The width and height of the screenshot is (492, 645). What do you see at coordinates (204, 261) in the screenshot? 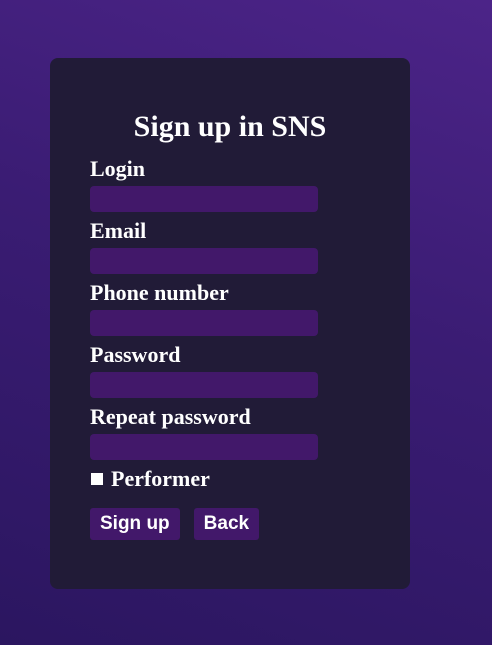
I see `email-input` at bounding box center [204, 261].